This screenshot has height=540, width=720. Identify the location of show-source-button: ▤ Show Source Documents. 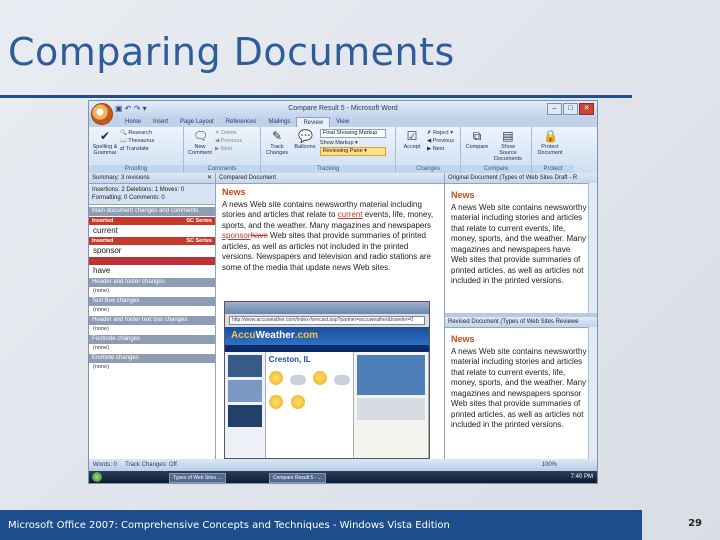
(508, 145).